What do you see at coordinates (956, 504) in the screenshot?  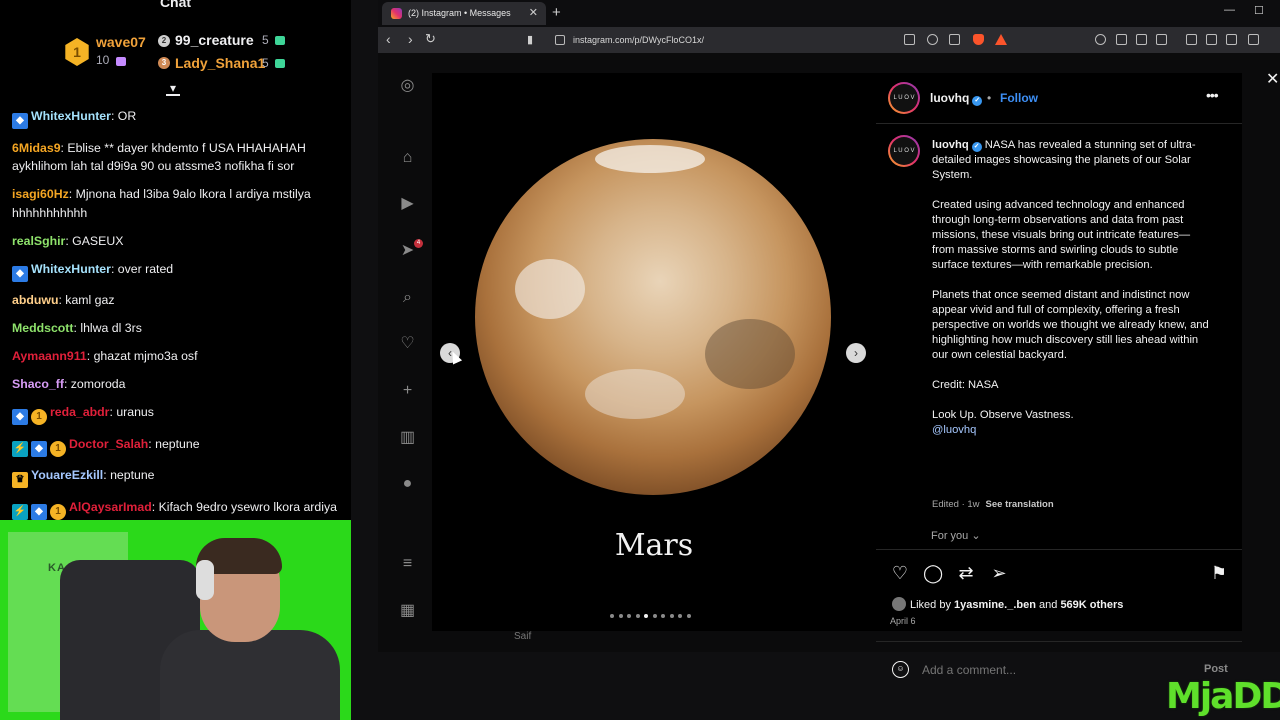 I see `edited-label: Edited · 1w` at bounding box center [956, 504].